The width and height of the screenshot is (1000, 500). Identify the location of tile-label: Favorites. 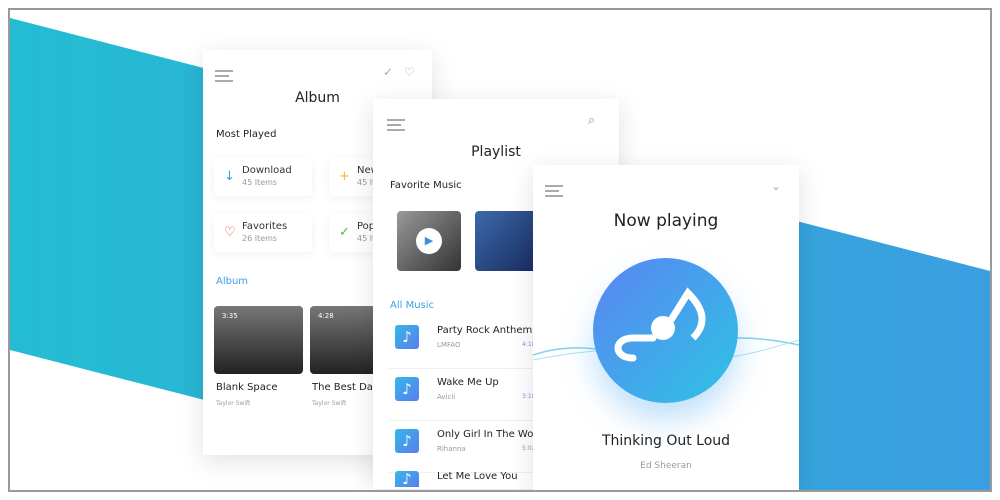
(265, 226).